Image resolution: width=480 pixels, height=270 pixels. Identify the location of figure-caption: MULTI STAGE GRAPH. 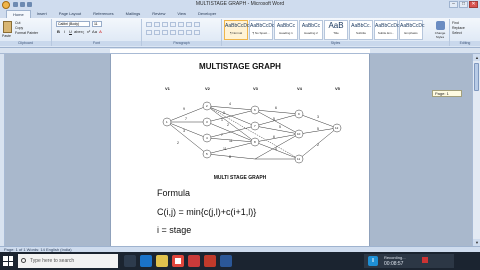
(240, 178).